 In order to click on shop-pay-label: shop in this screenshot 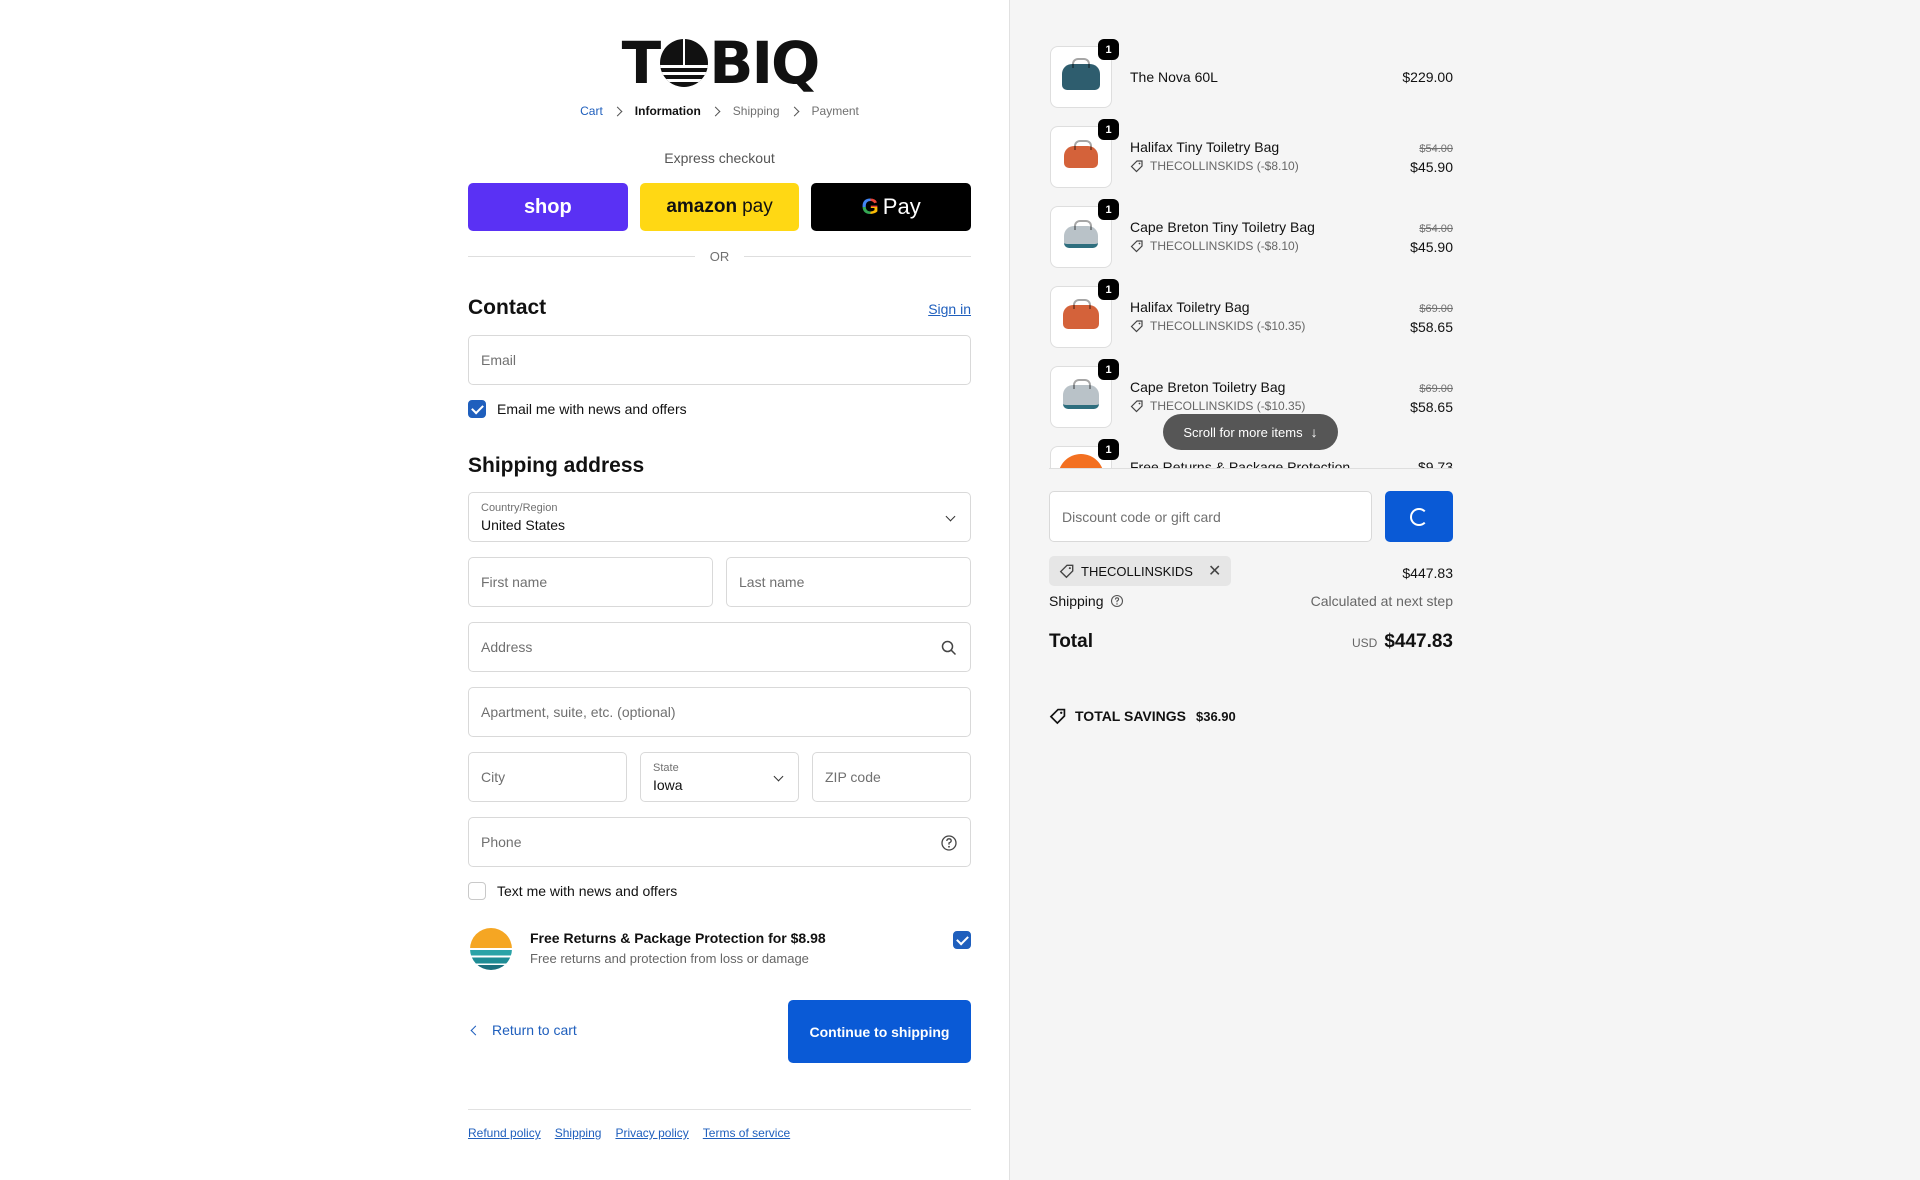, I will do `click(547, 206)`.